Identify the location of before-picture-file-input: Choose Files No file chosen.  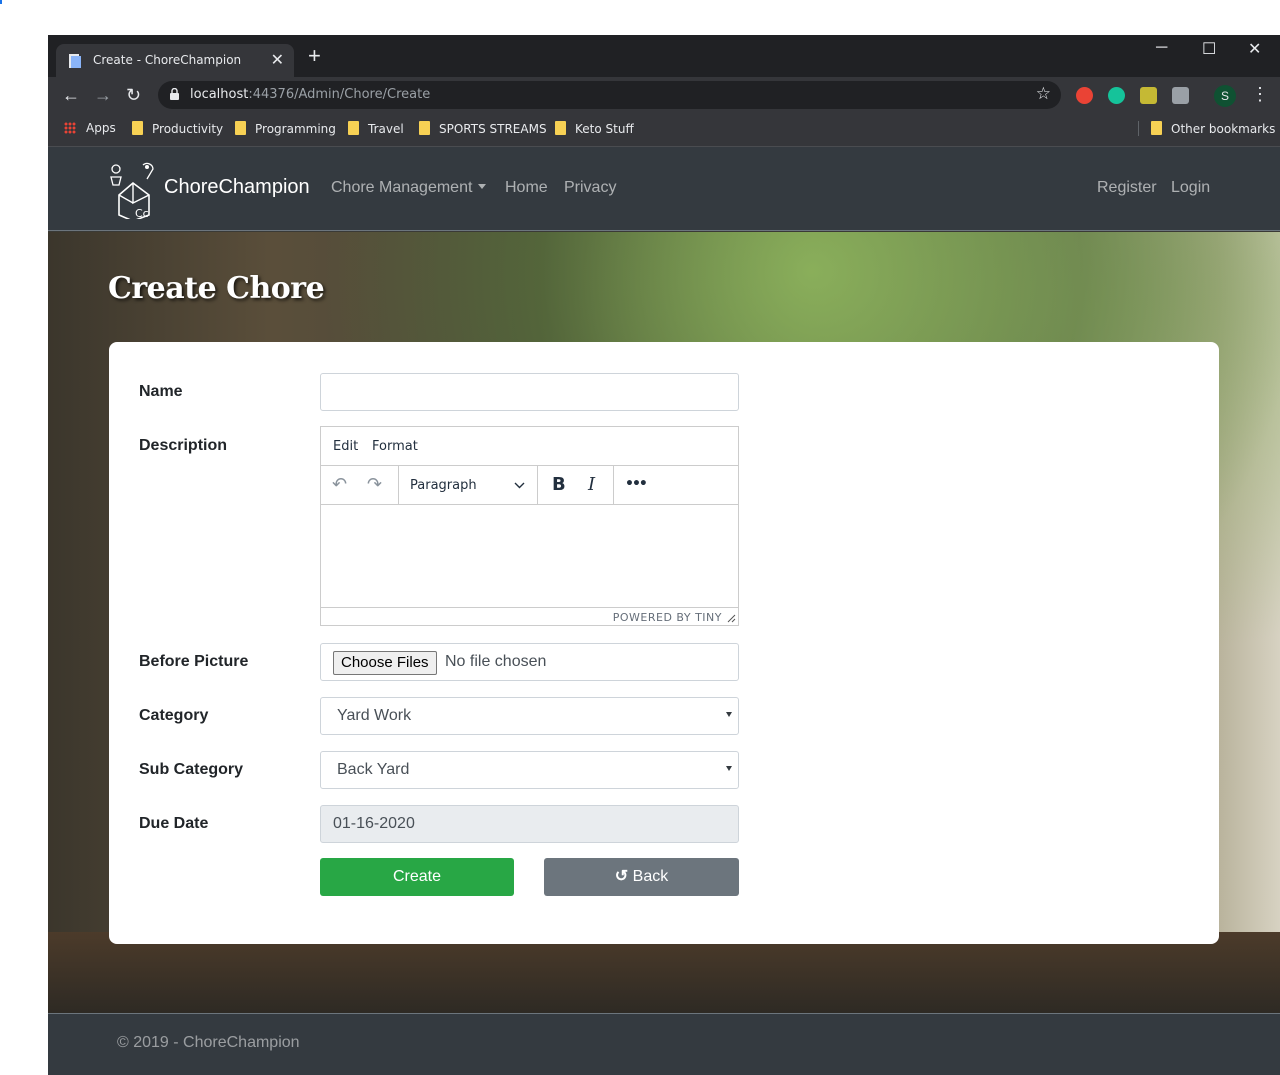
(529, 662).